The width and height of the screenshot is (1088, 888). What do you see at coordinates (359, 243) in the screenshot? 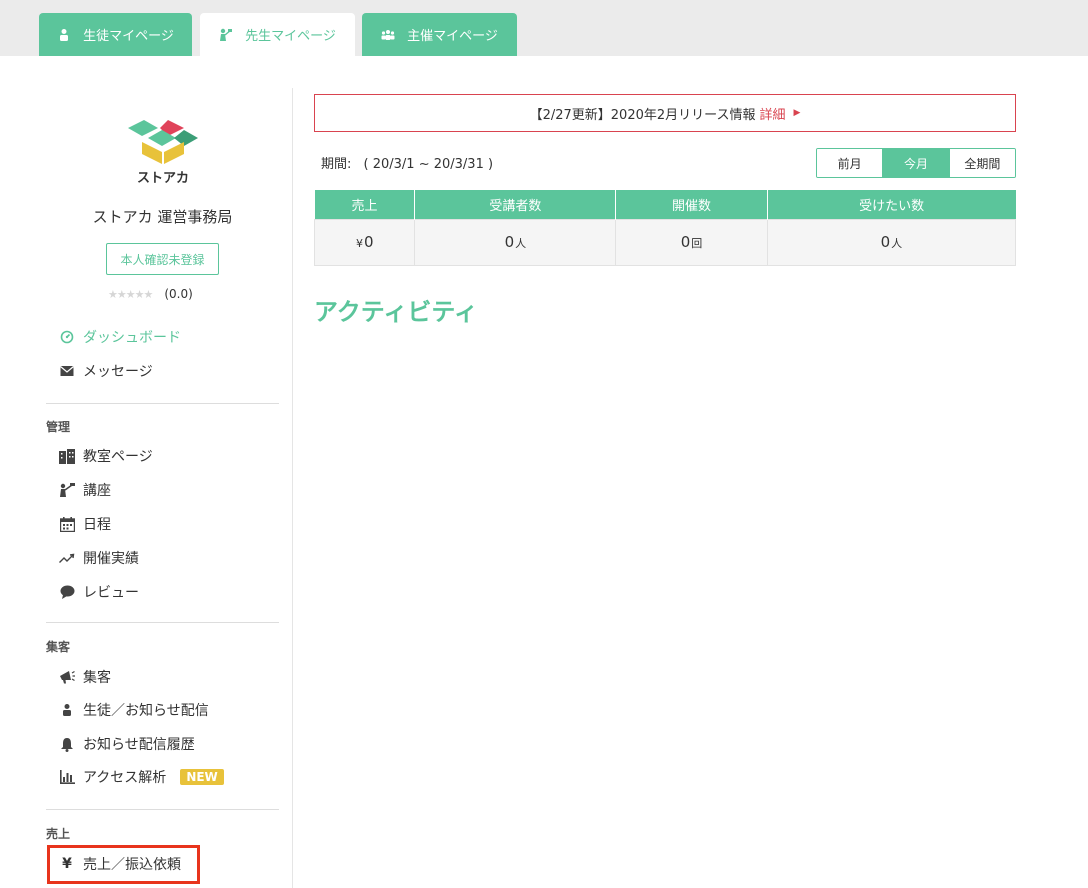
I see `yen-prefix: ¥` at bounding box center [359, 243].